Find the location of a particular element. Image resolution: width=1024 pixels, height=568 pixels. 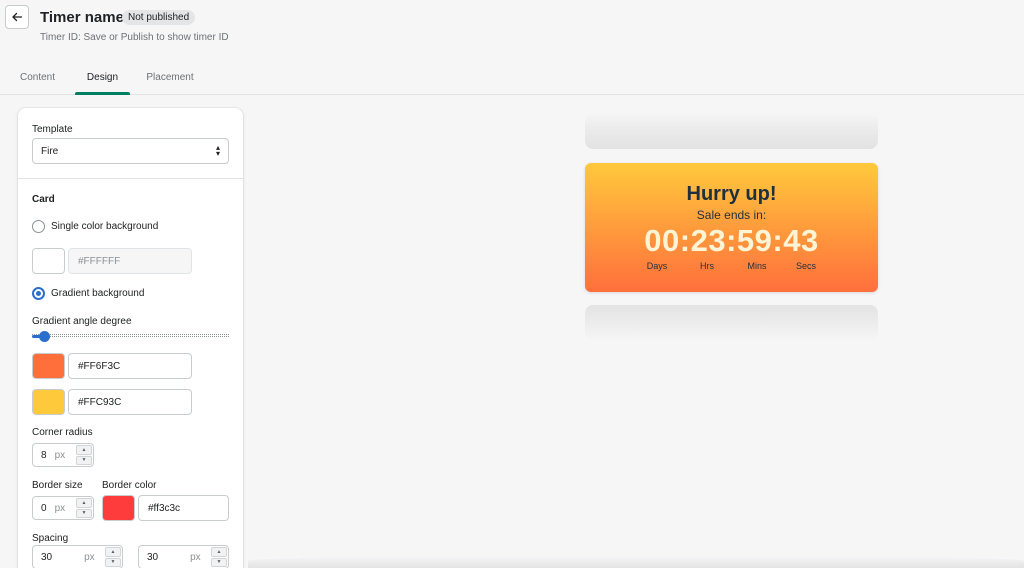

timer-unit-mins: Mins is located at coordinates (757, 266).